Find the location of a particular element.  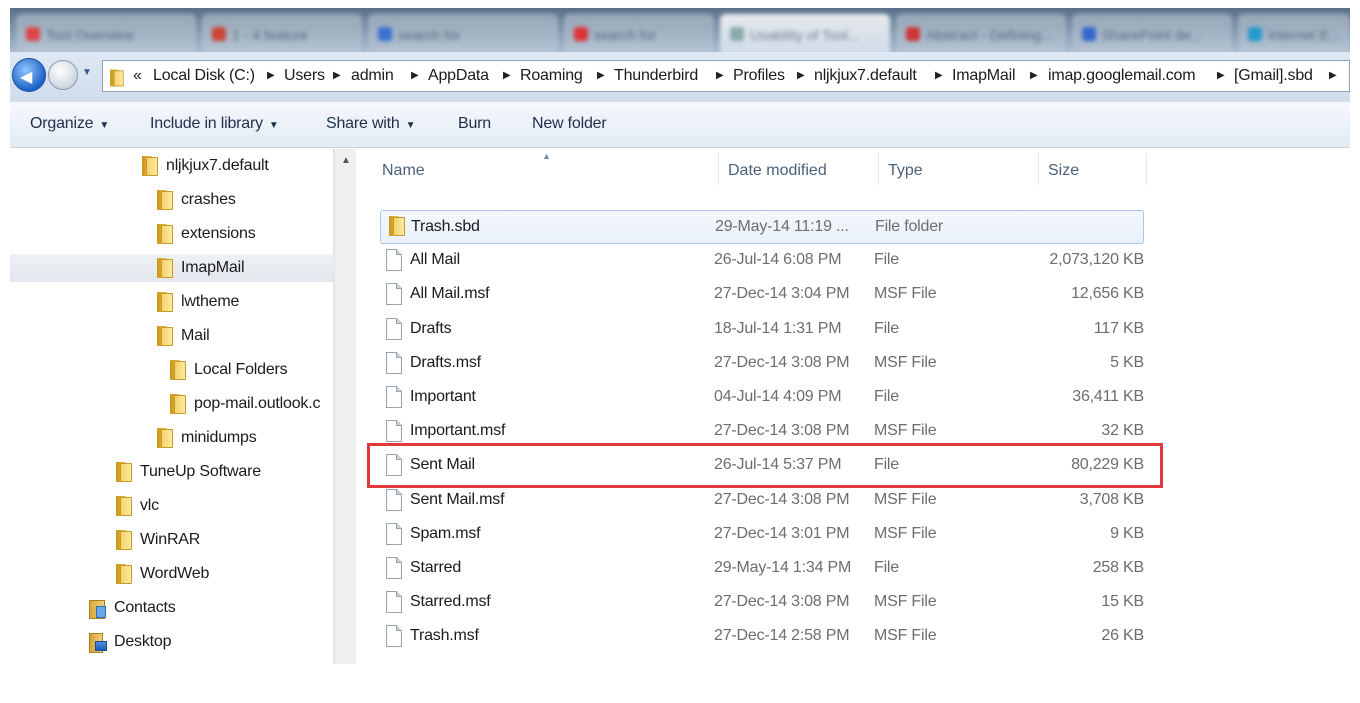

file-size: 9 KB is located at coordinates (1127, 533).